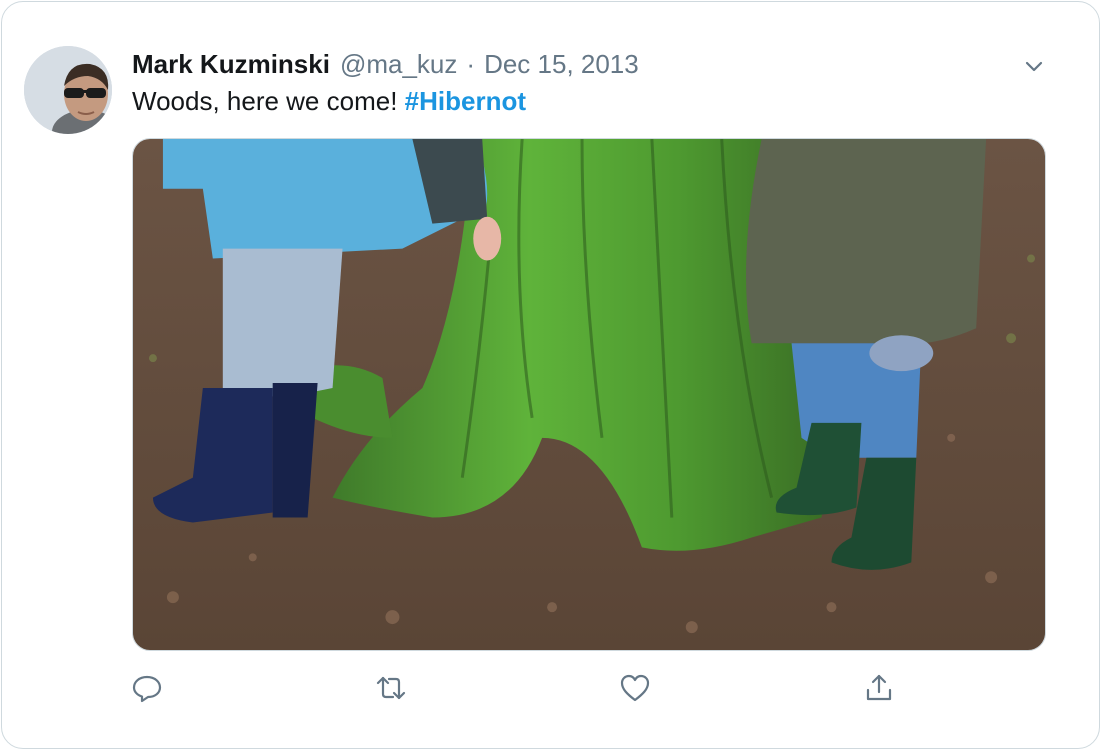  Describe the element at coordinates (147, 688) in the screenshot. I see `reply-icon` at that location.